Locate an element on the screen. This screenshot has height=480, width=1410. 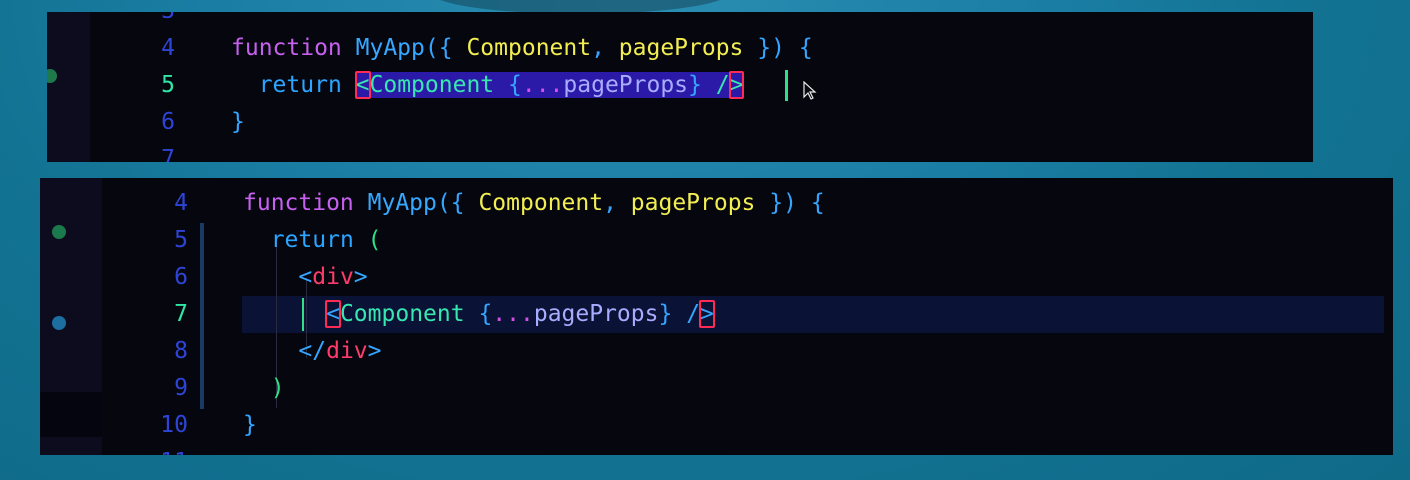
code-text: return <Component {...pageProps} /> is located at coordinates (488, 85).